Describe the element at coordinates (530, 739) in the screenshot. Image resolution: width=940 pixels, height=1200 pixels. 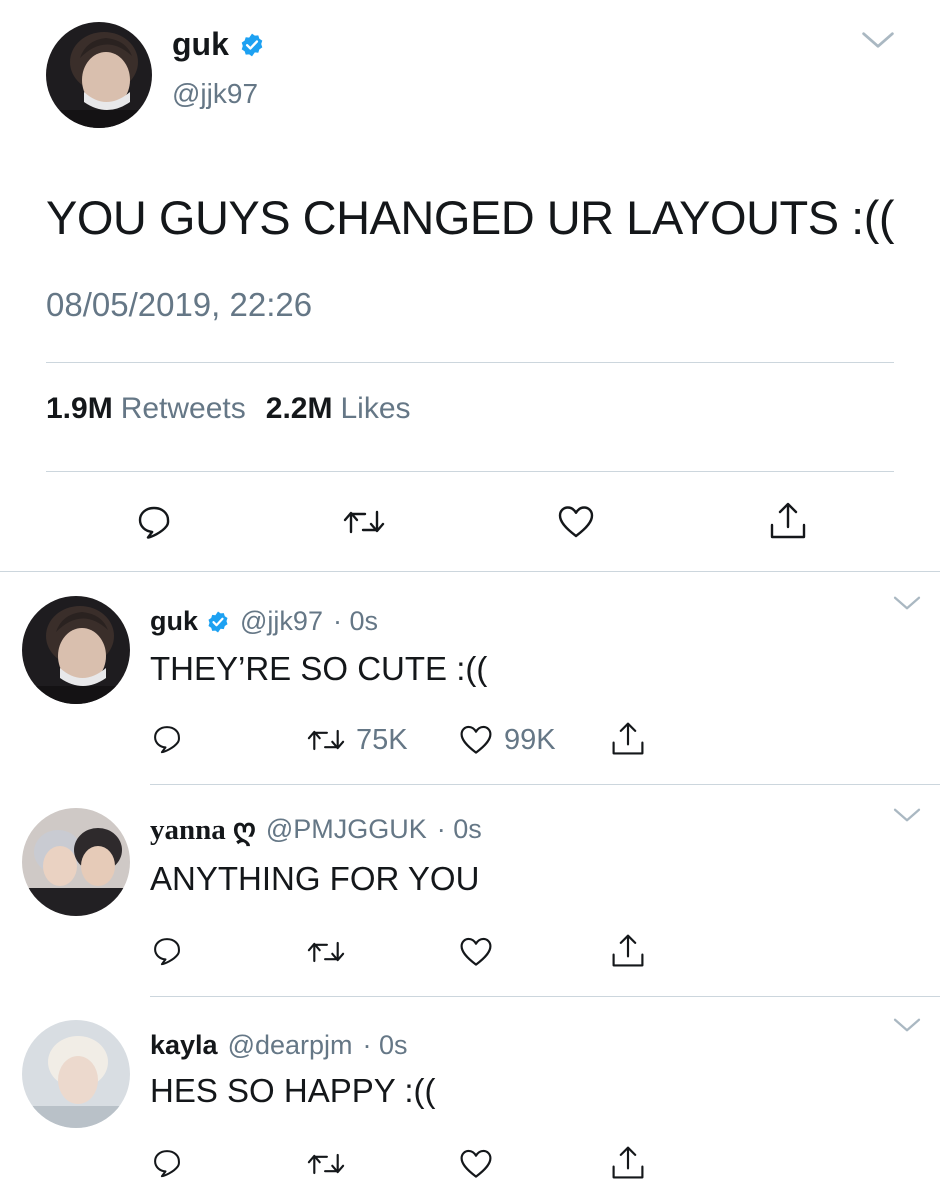
I see `like-count: 99K` at that location.